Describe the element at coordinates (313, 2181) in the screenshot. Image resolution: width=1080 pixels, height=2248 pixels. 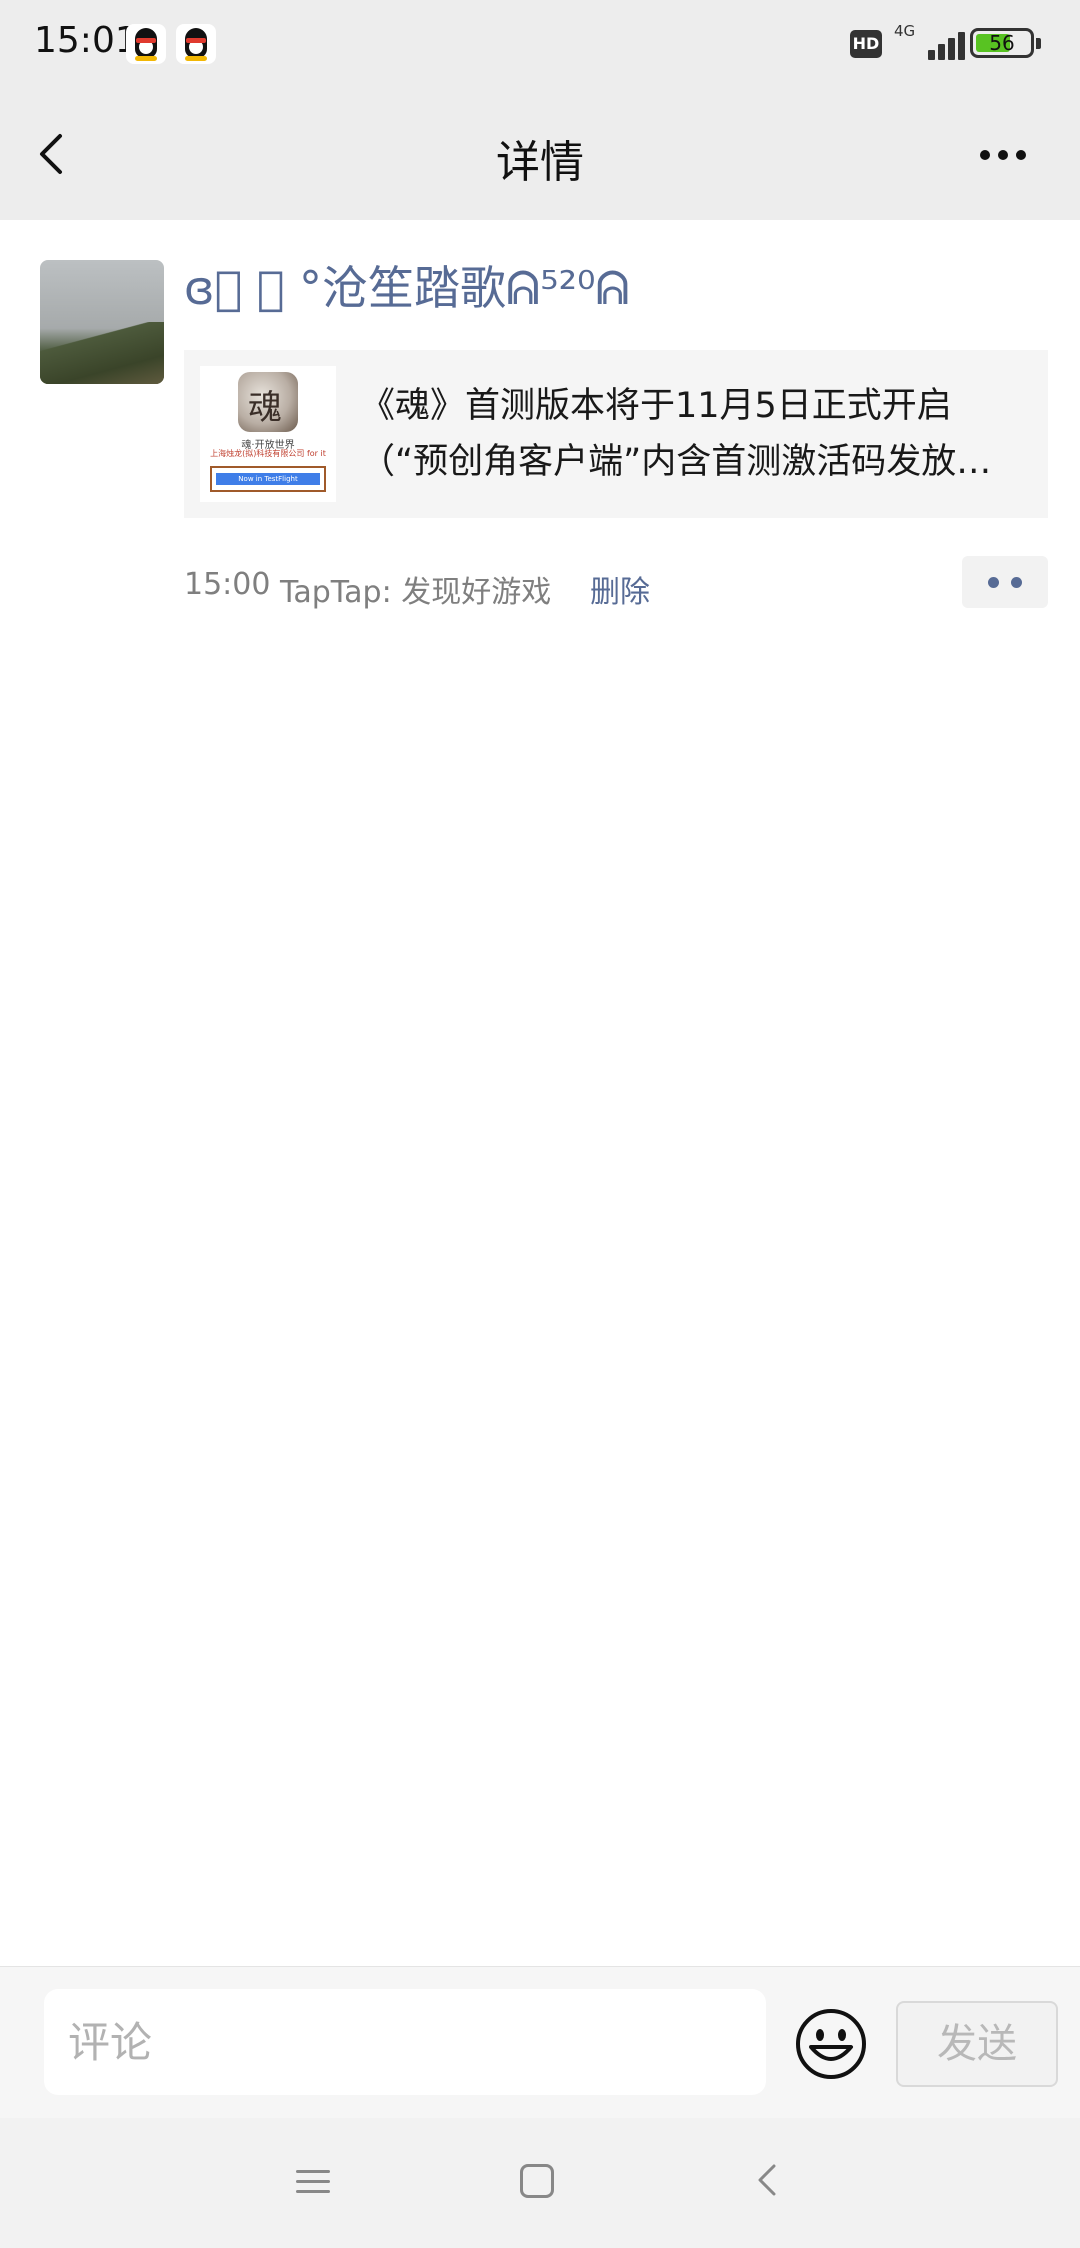
I see `menu-icon` at that location.